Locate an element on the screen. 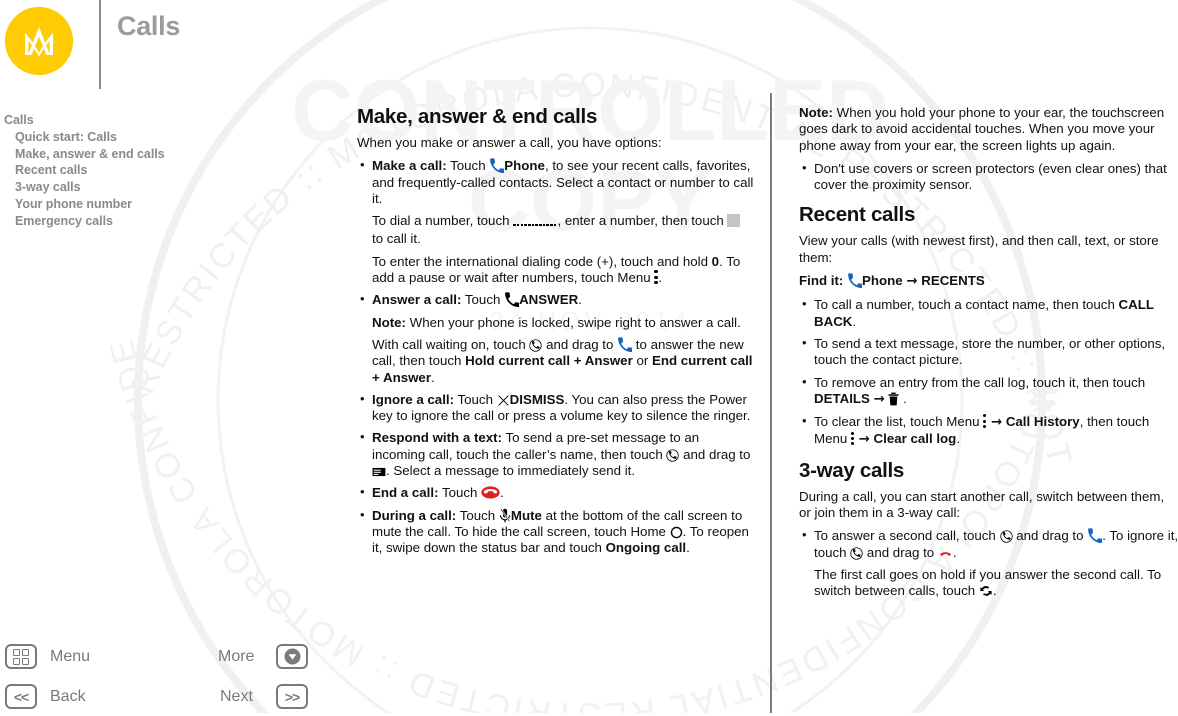 The height and width of the screenshot is (716, 1178). toc-item-emergency-calls: Emergency calls is located at coordinates (169, 221).